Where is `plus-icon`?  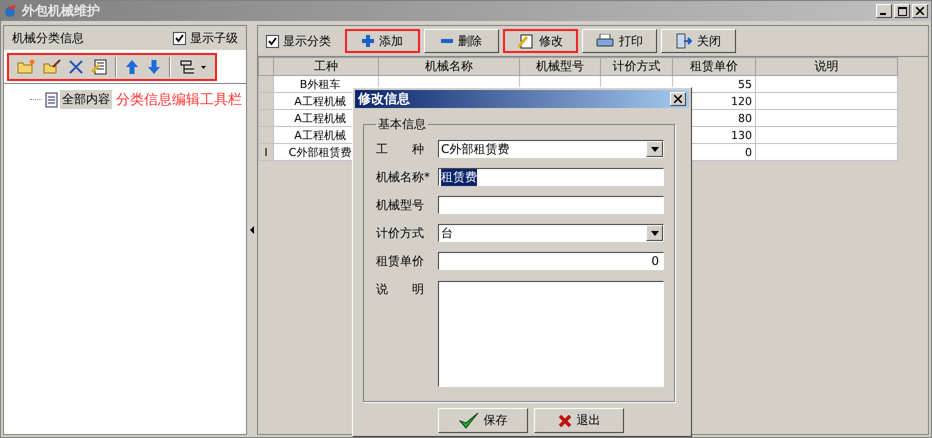
plus-icon is located at coordinates (368, 41).